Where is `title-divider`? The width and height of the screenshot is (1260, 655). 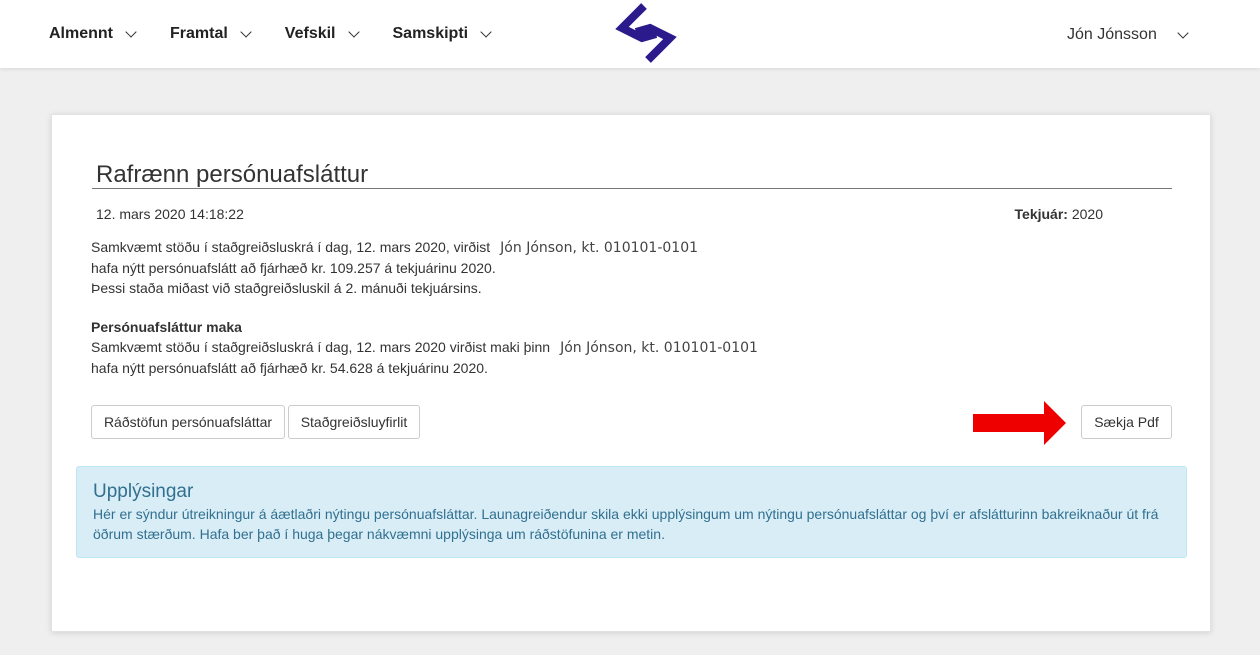 title-divider is located at coordinates (632, 188).